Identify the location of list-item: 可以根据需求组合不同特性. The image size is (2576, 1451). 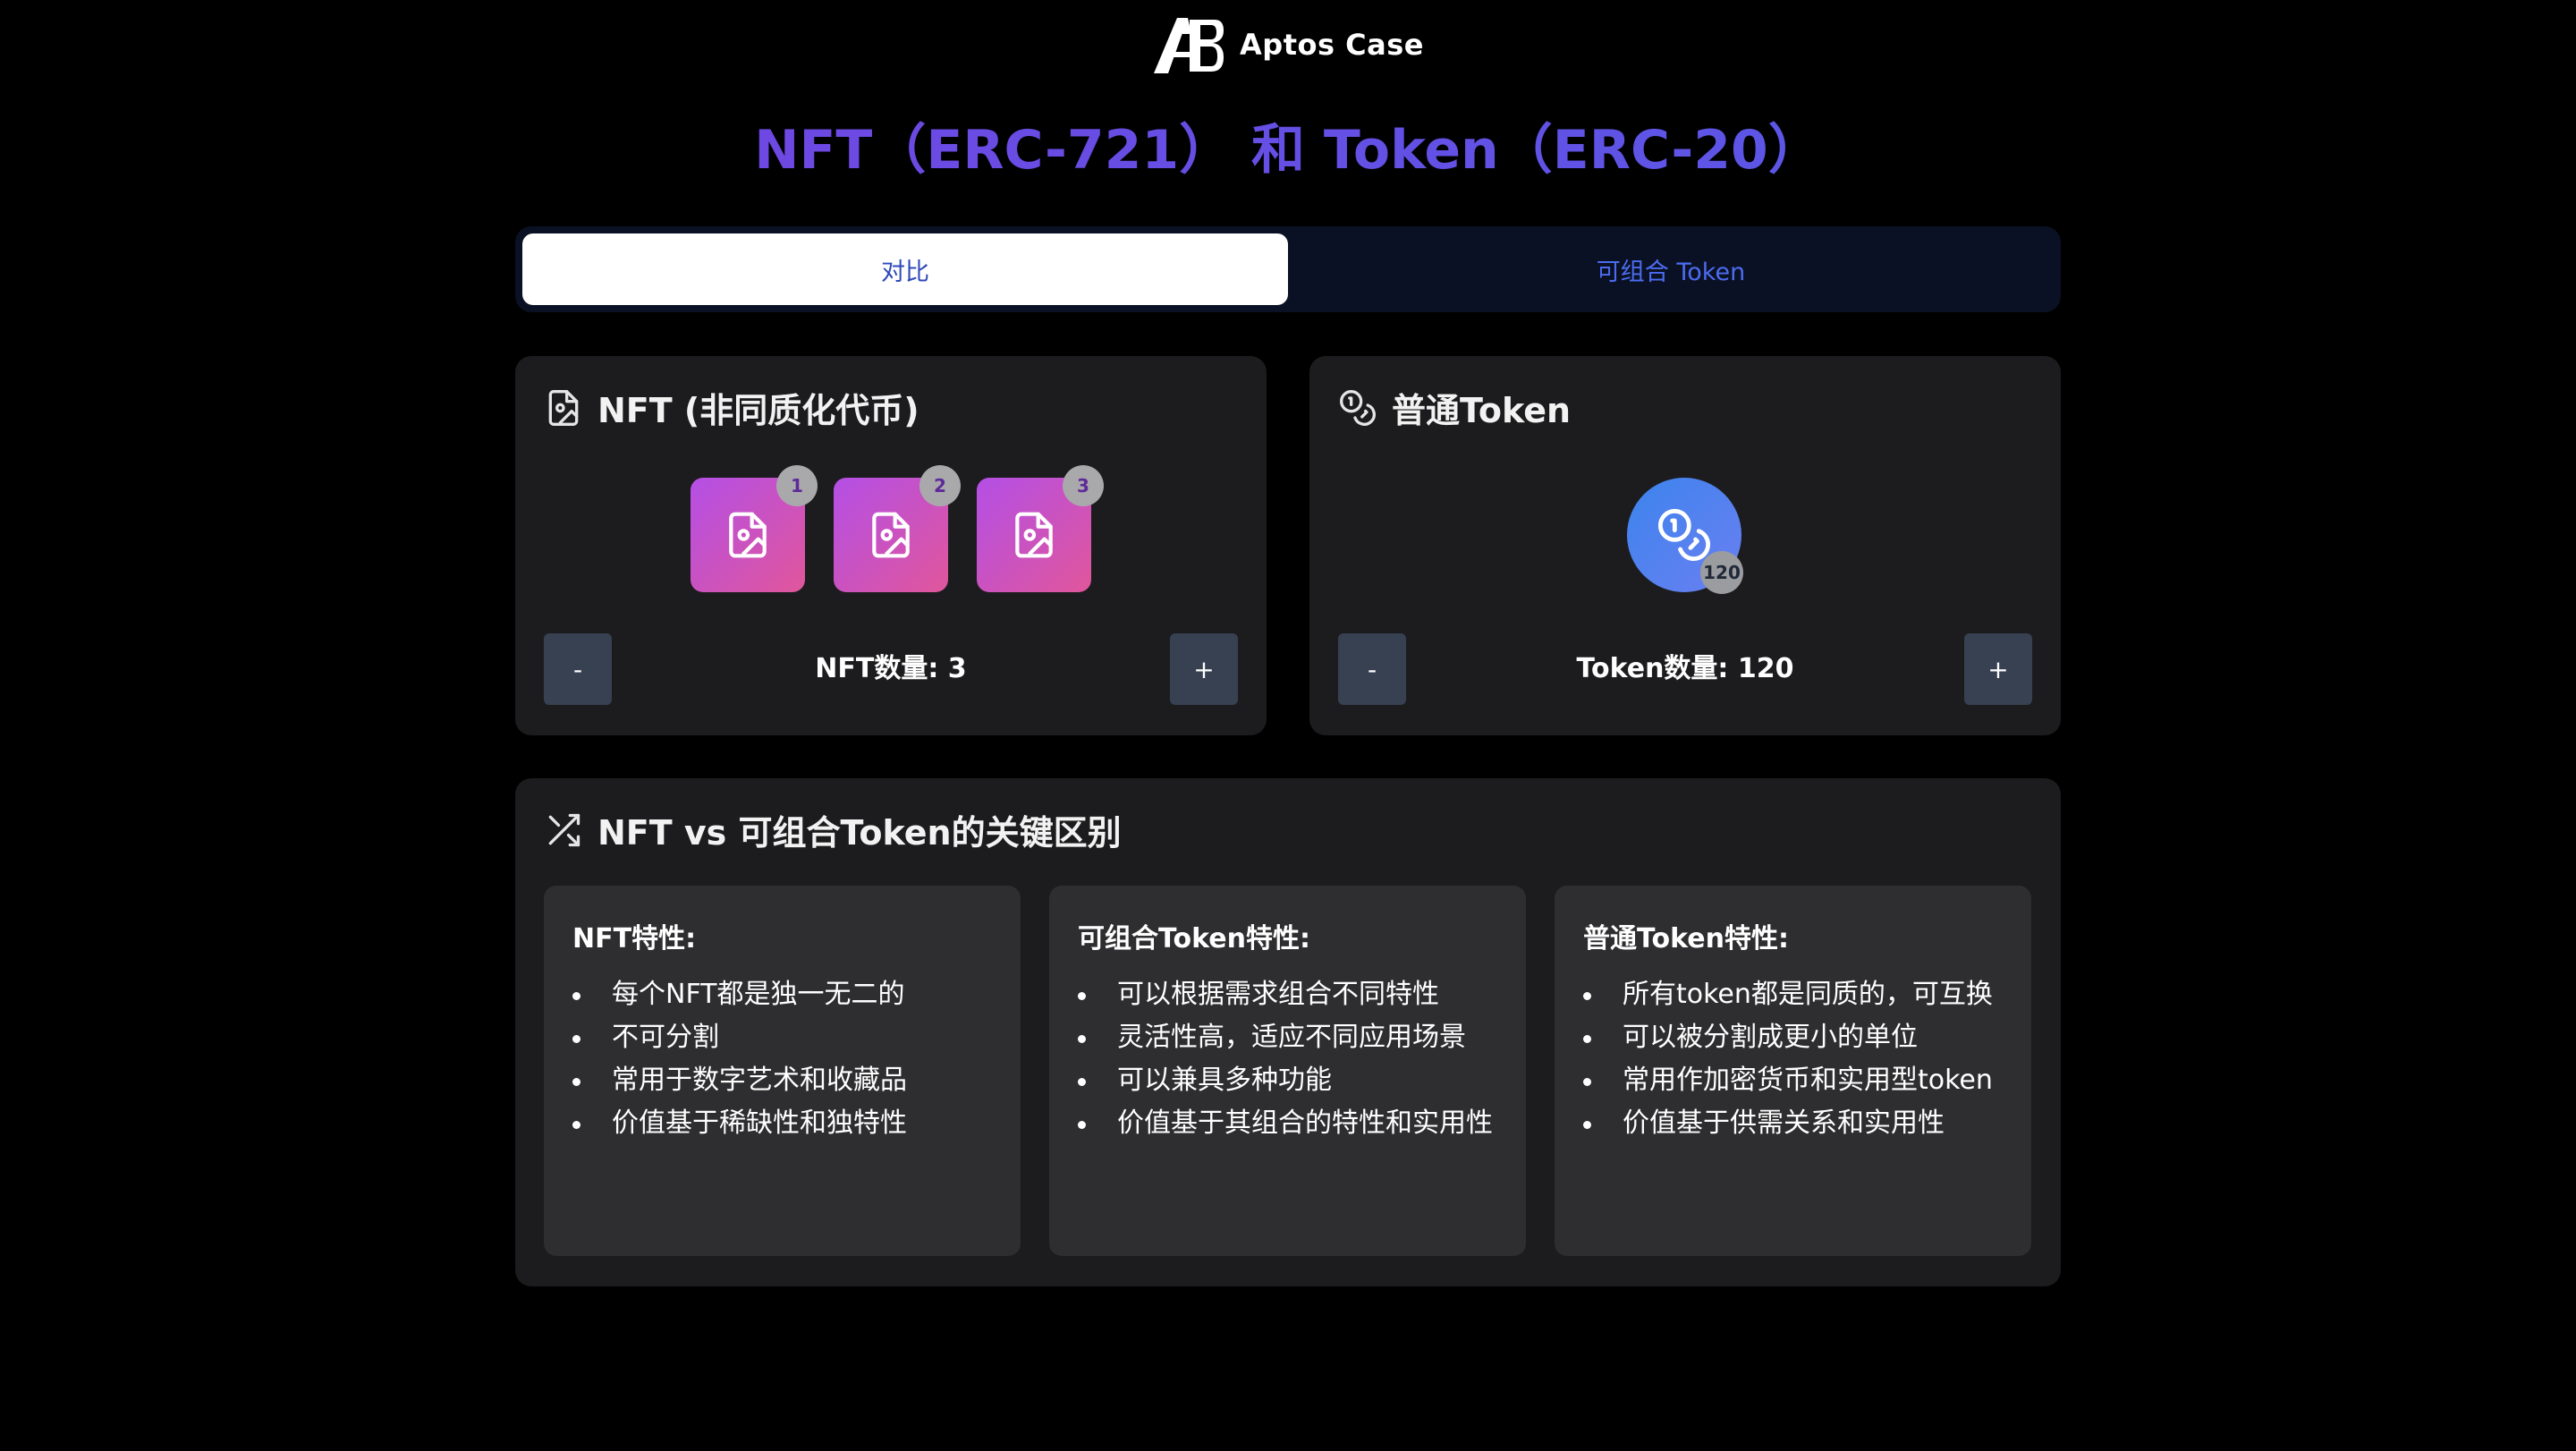
(1287, 995).